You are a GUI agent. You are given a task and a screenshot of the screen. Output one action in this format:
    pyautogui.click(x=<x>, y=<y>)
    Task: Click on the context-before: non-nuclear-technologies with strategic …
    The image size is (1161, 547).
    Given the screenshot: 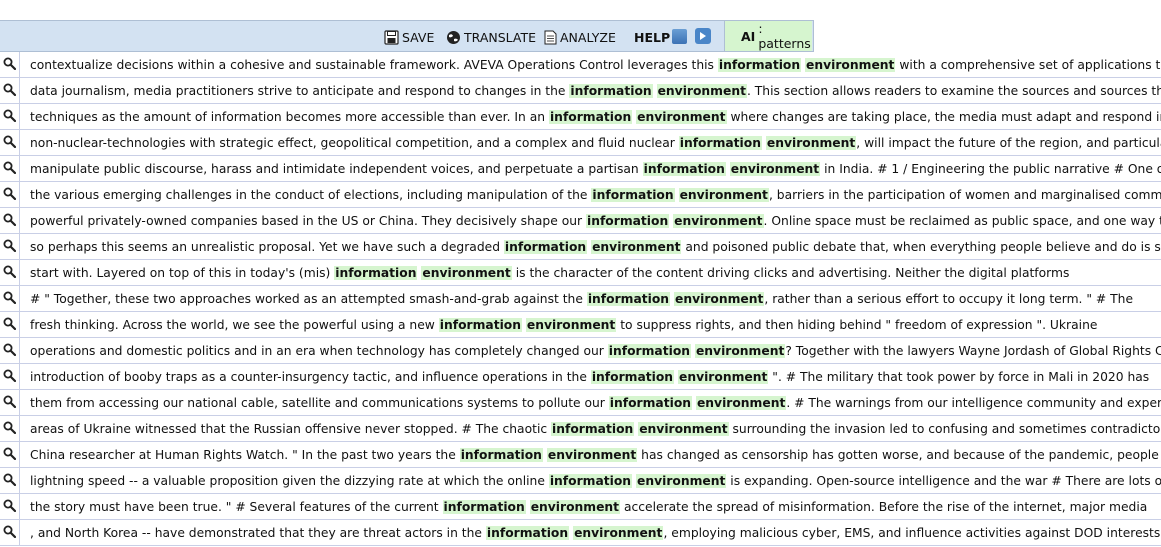 What is the action you would take?
    pyautogui.click(x=354, y=143)
    